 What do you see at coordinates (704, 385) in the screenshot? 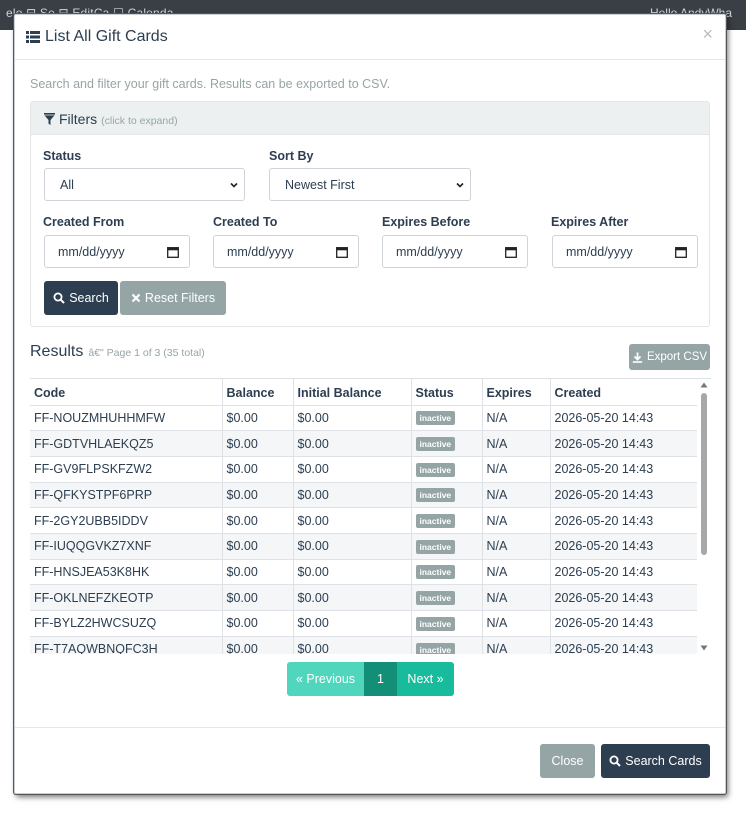
I see `scroll-up-arrow-icon` at bounding box center [704, 385].